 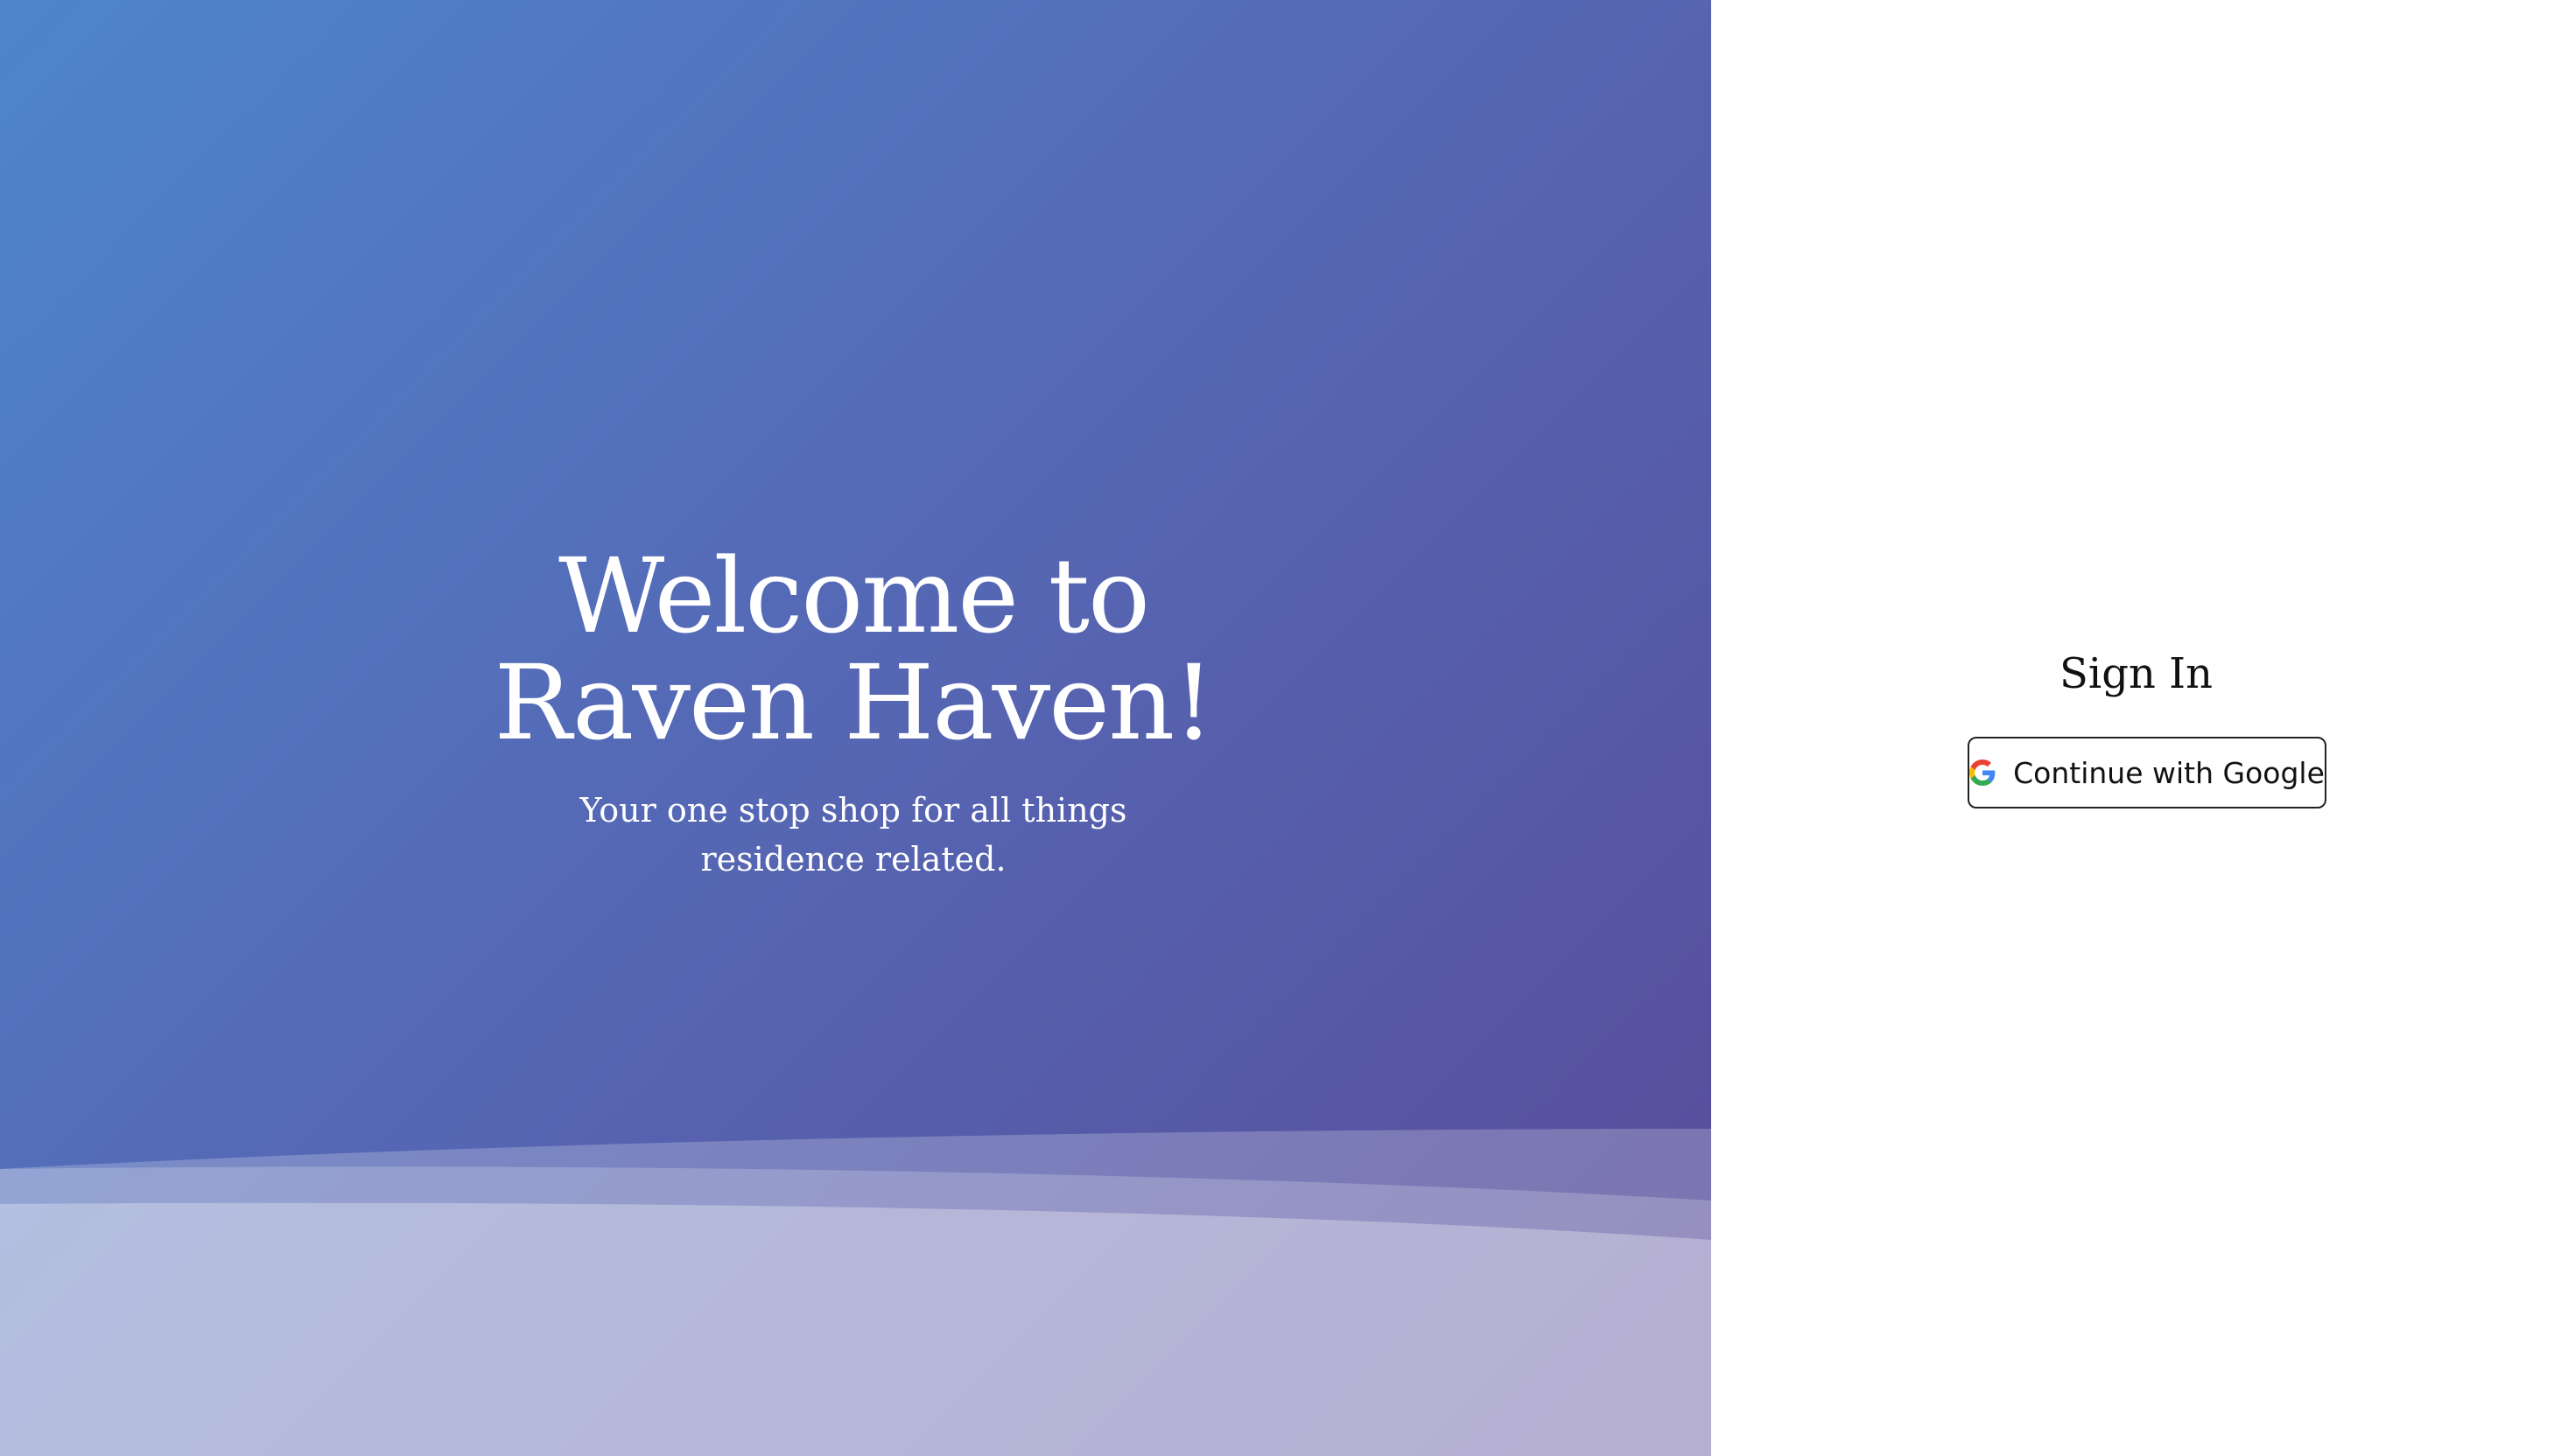 I want to click on wave-front, so click(x=855, y=1329).